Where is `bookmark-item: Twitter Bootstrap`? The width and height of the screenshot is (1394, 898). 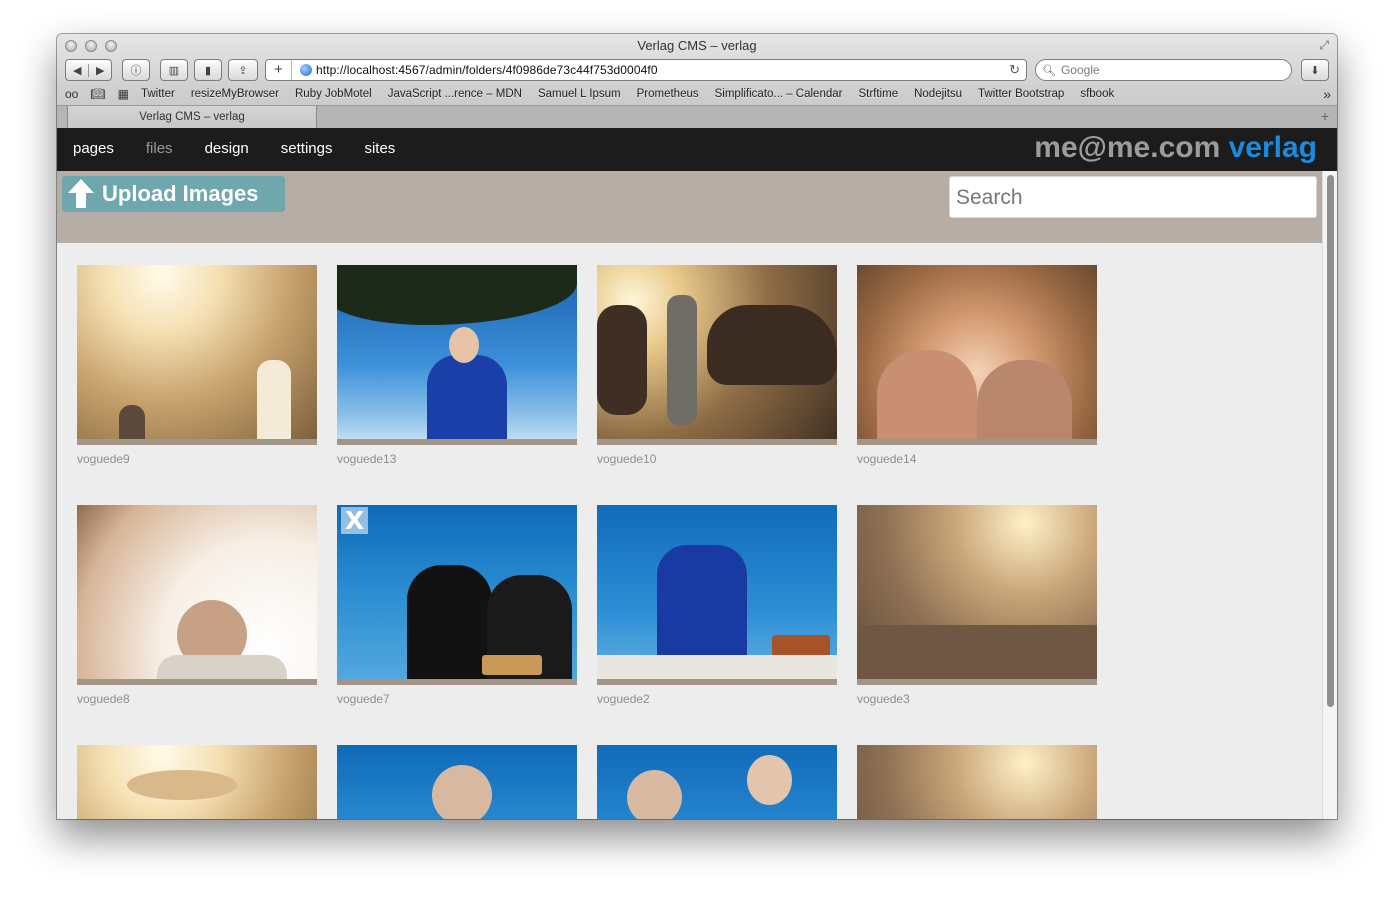
bookmark-item: Twitter Bootstrap is located at coordinates (1021, 94).